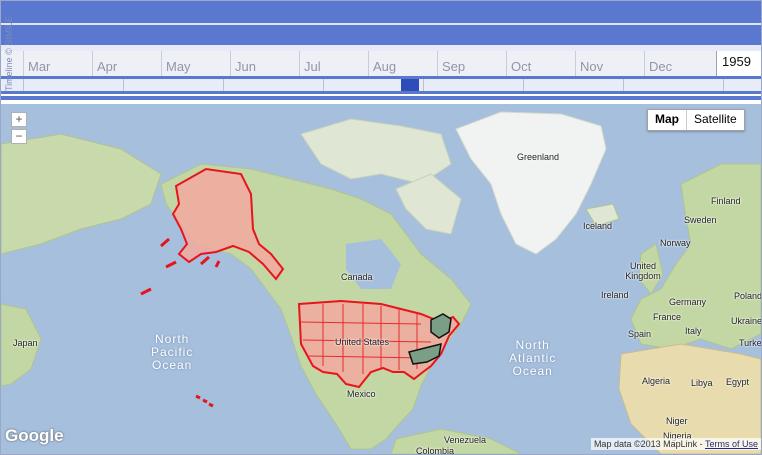 The height and width of the screenshot is (455, 762). What do you see at coordinates (57, 63) in the screenshot?
I see `timeline-month: Mar` at bounding box center [57, 63].